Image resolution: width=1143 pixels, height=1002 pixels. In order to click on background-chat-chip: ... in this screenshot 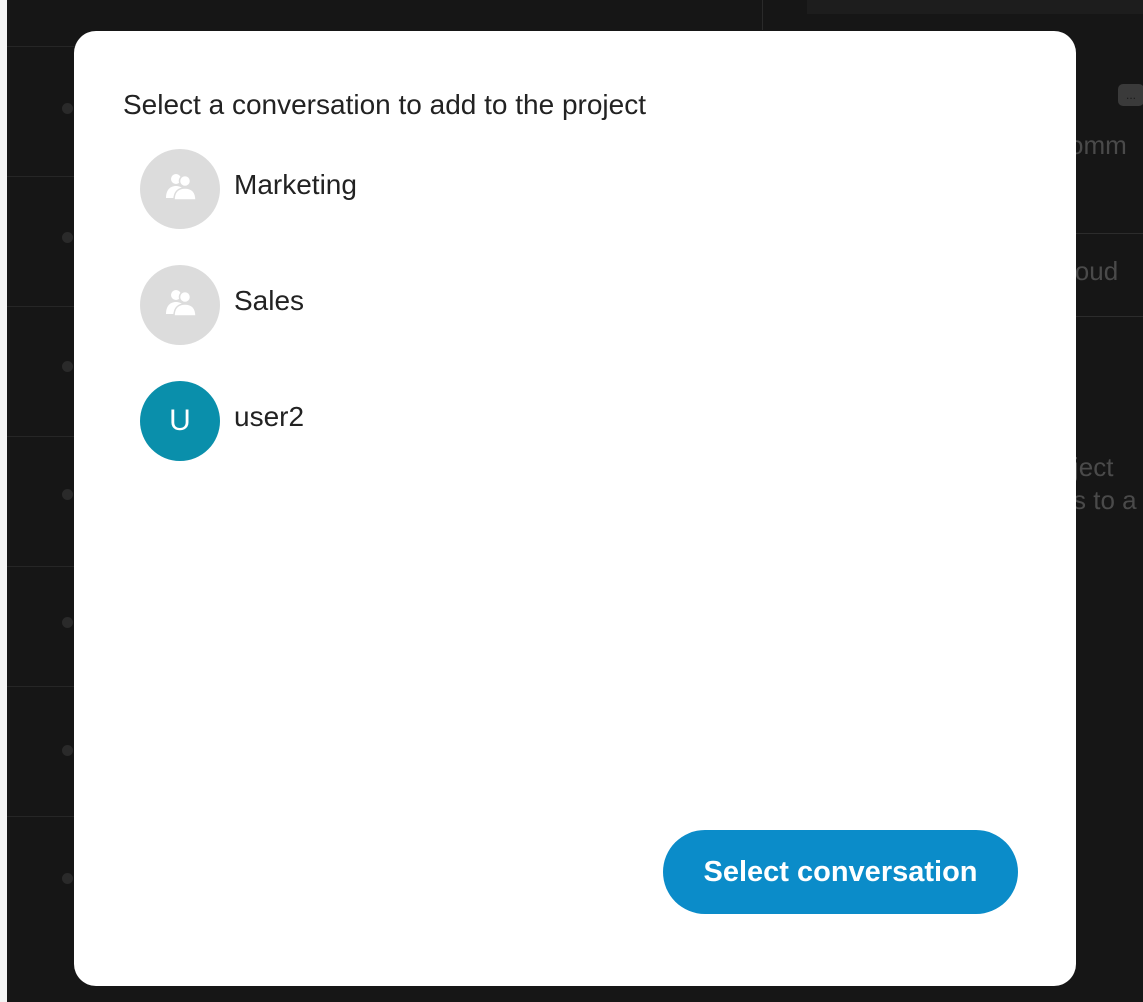, I will do `click(1130, 95)`.